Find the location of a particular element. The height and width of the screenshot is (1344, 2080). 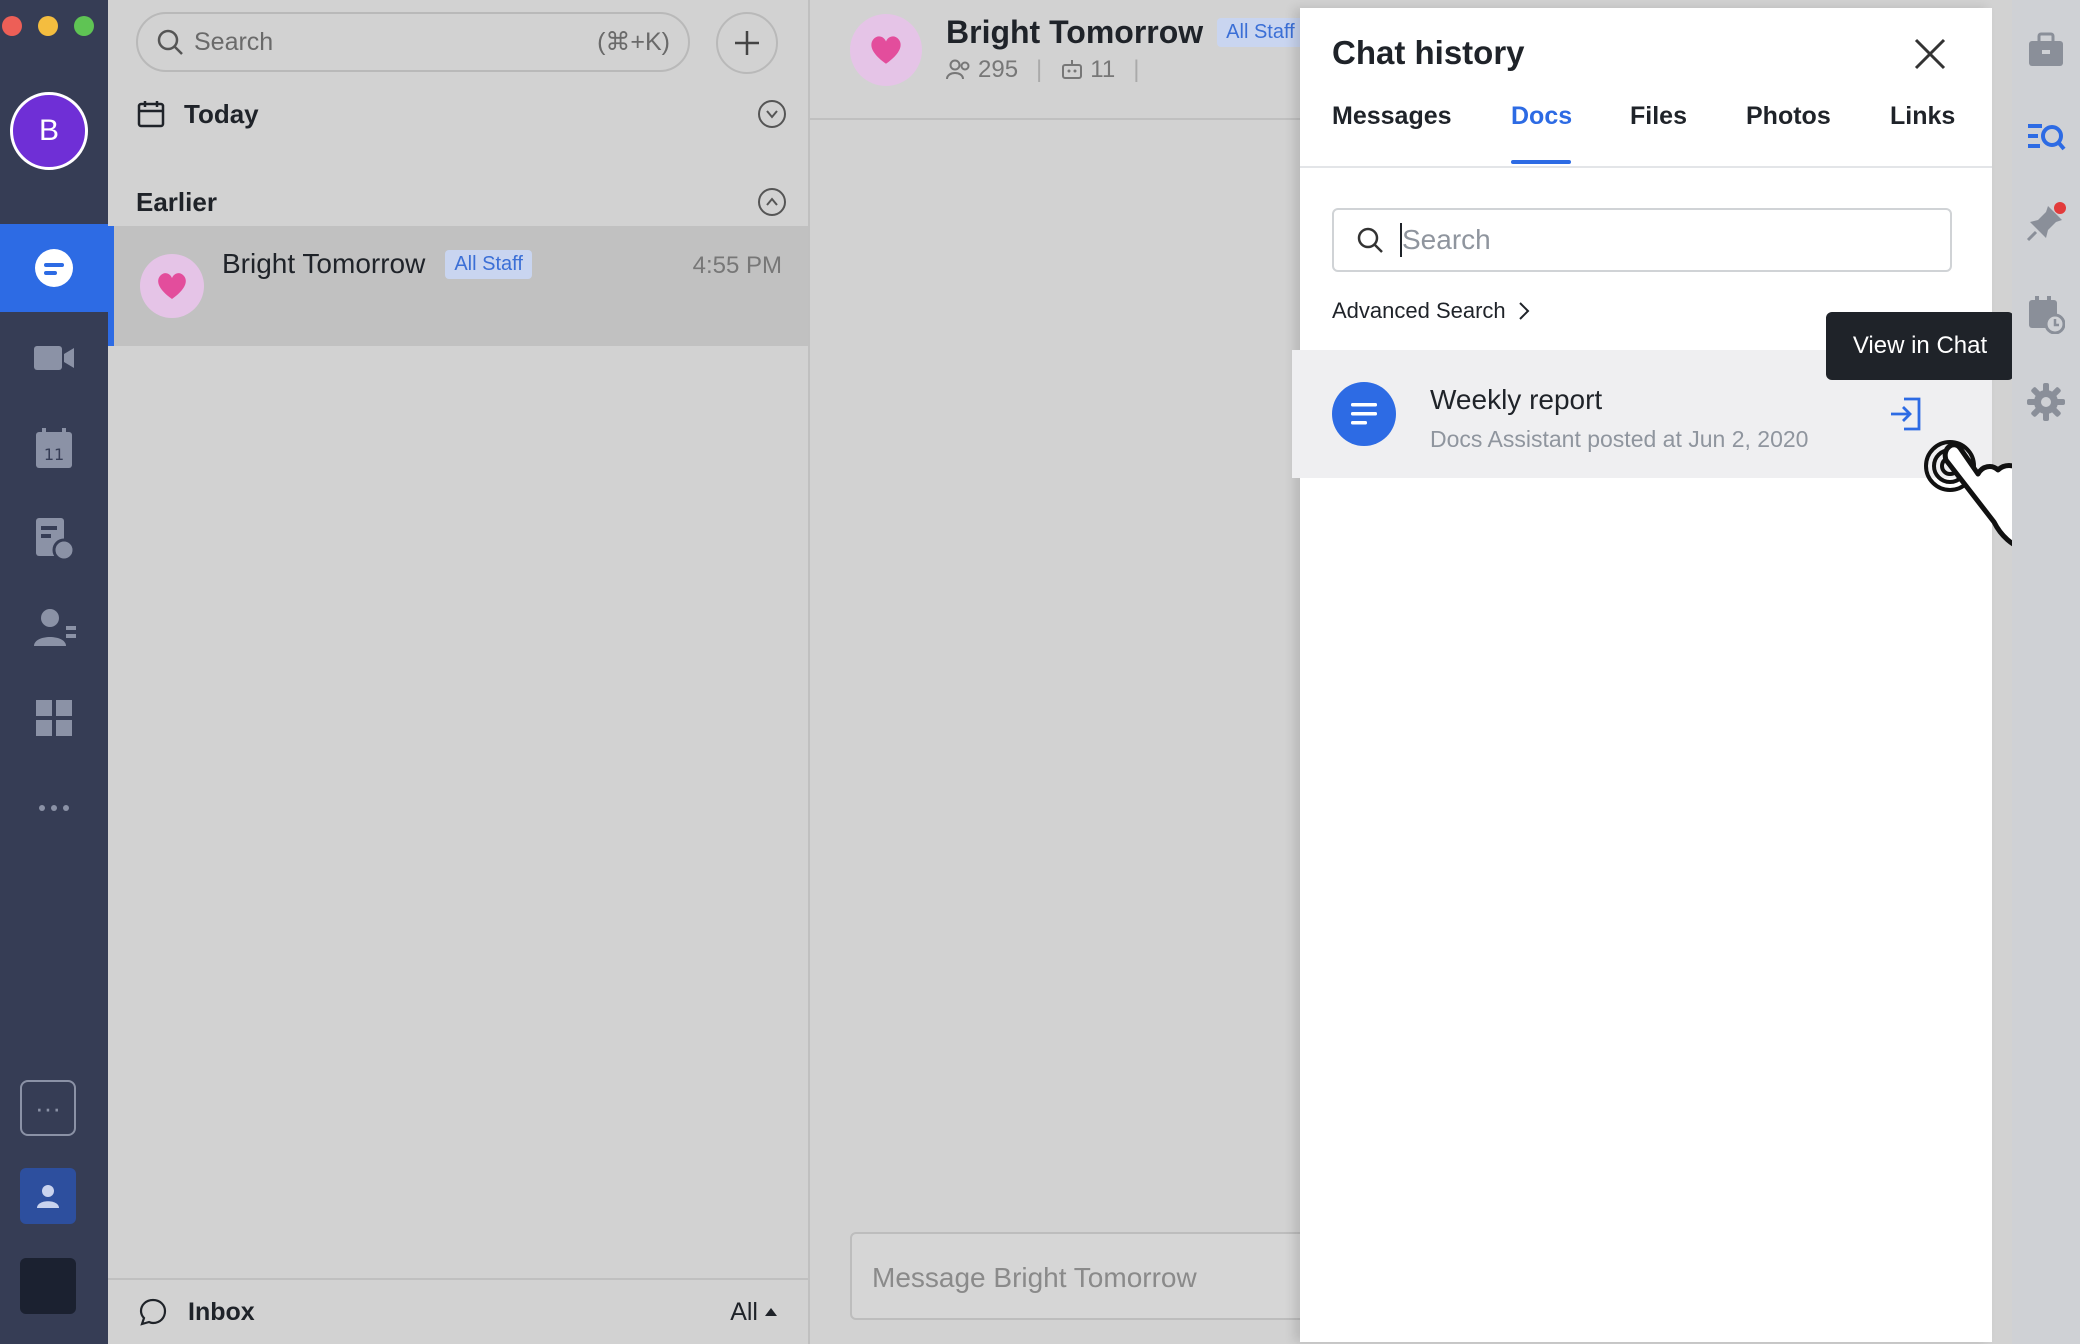

advanced-search-label: Advanced Search is located at coordinates (1419, 310).